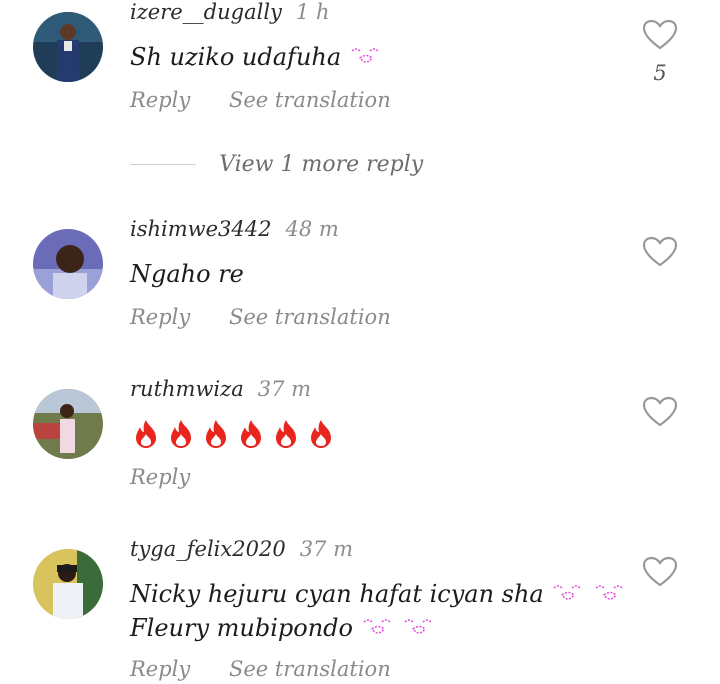  Describe the element at coordinates (229, 12) in the screenshot. I see `comment-username: izere__dugally 1 h` at that location.